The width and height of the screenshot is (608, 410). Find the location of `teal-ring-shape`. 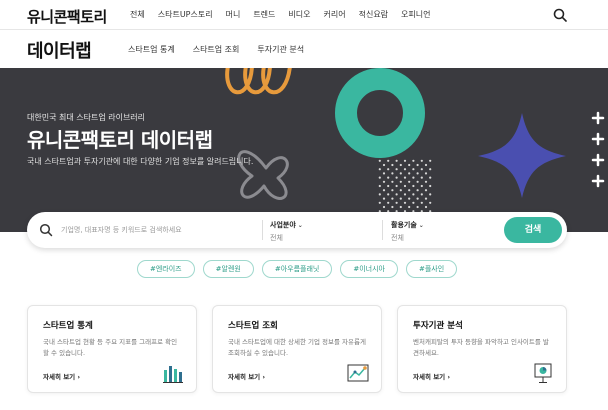

teal-ring-shape is located at coordinates (380, 113).